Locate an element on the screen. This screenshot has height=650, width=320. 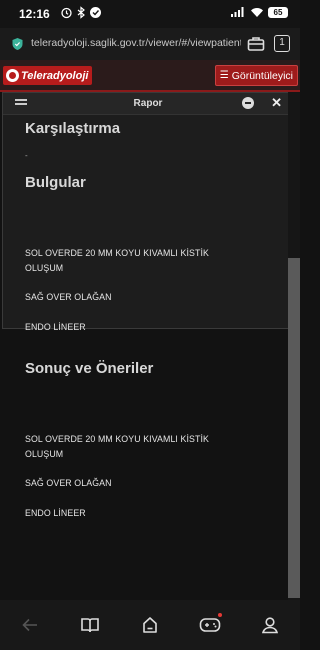
tab-count-button: 1 is located at coordinates (282, 43).